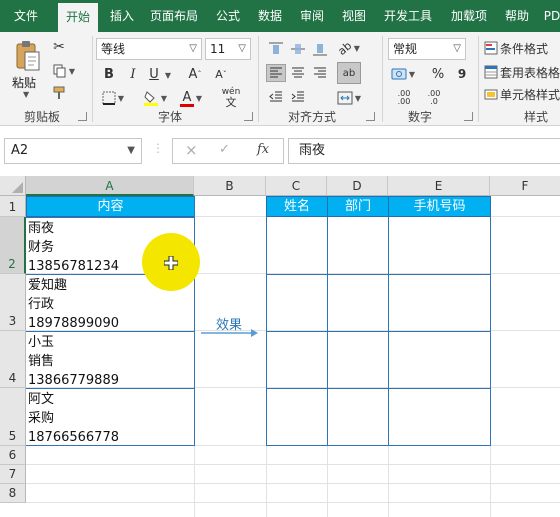 The image size is (560, 517). I want to click on name-box-dropdown-icon: ▼, so click(131, 151).